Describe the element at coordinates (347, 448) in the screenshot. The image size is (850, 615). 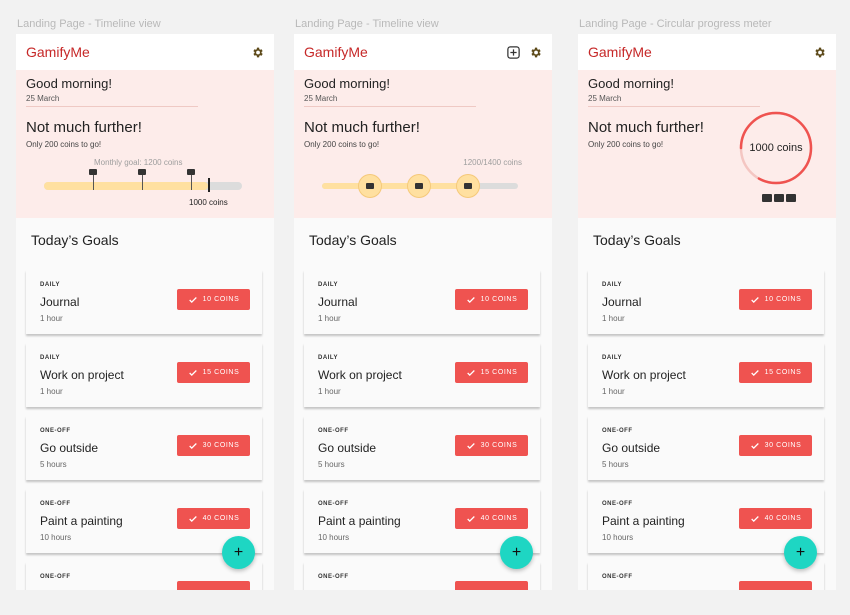
I see `goal-title: Go outside` at that location.